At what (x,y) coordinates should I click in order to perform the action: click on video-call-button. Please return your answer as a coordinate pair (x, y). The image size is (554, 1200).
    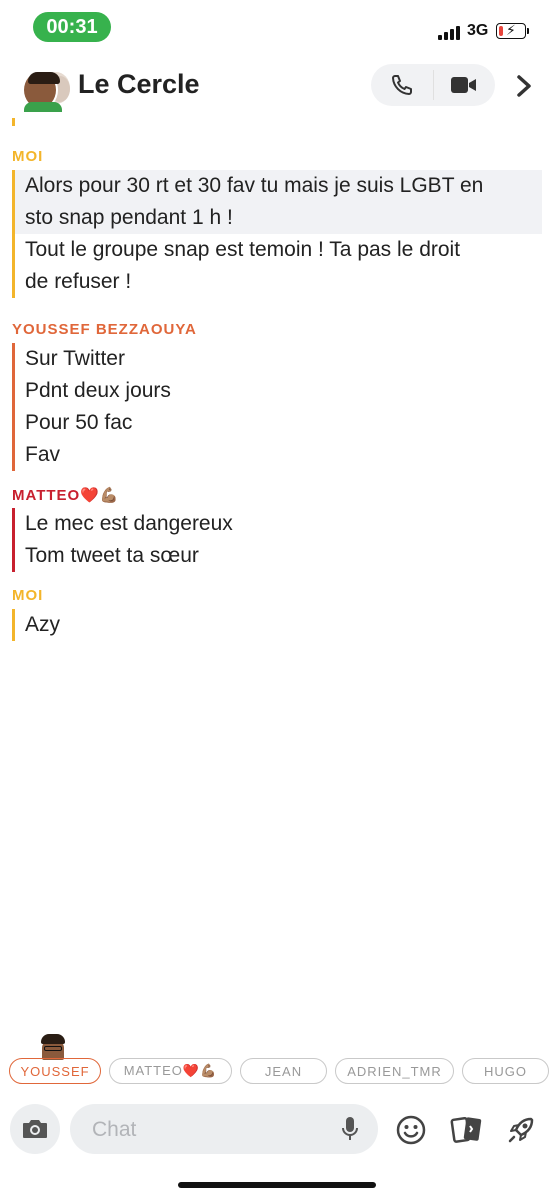
    Looking at the image, I should click on (464, 85).